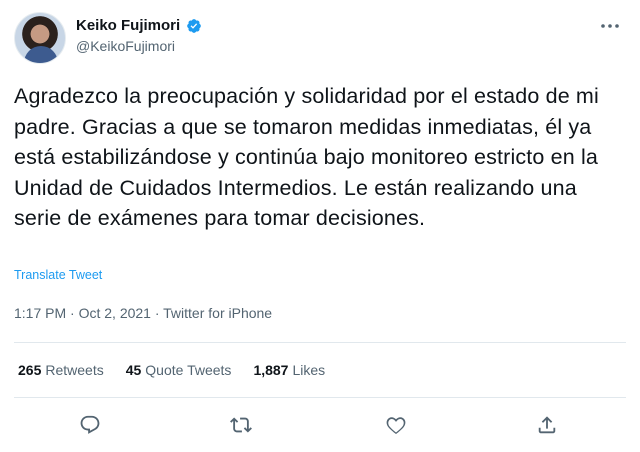 The image size is (640, 452). What do you see at coordinates (188, 370) in the screenshot?
I see `quote-tweets-label: Quote Tweets` at bounding box center [188, 370].